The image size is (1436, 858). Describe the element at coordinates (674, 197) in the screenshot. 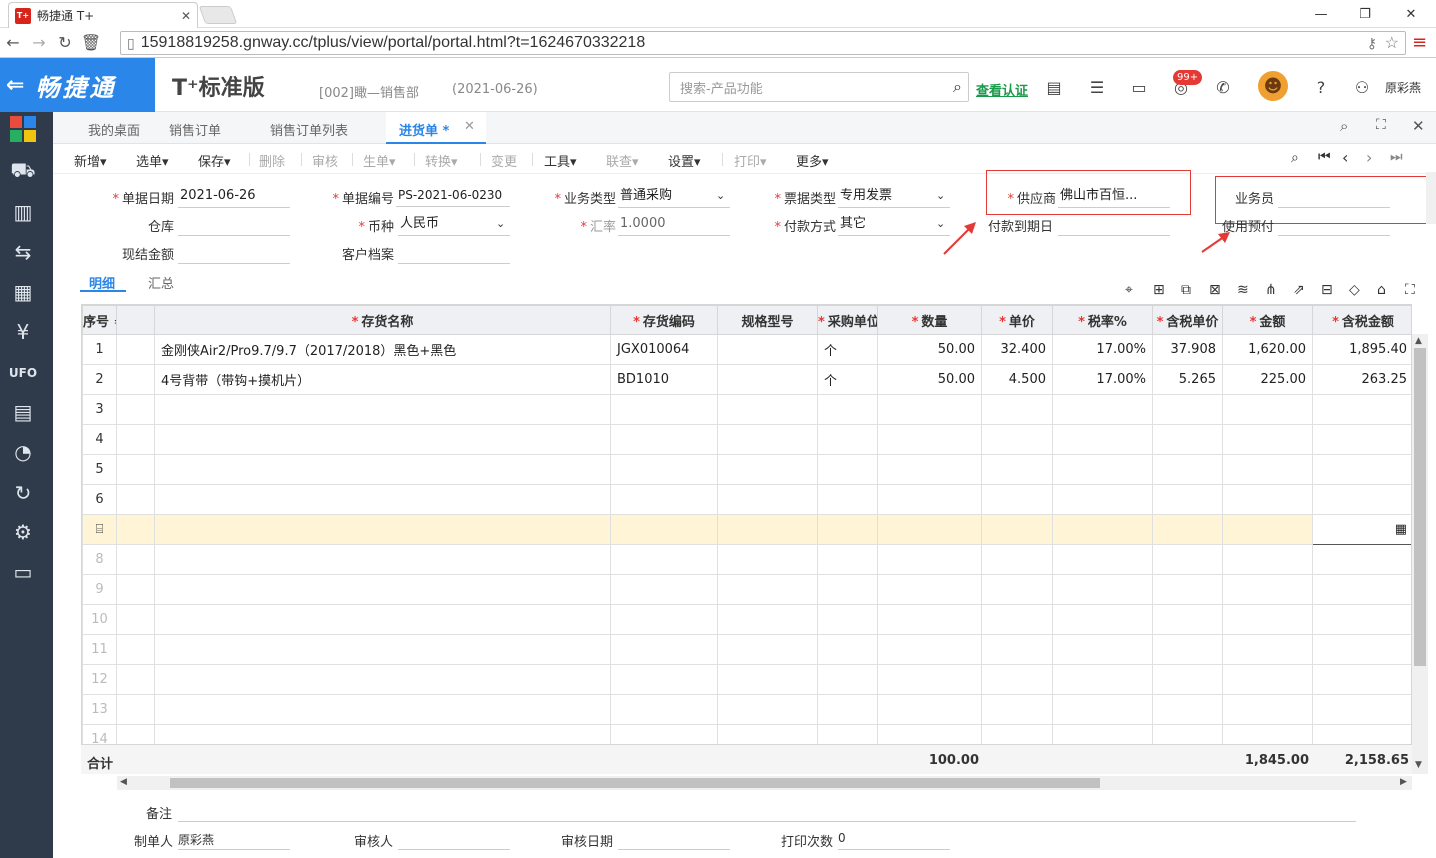

I see `biz-type-select: 普通采购` at that location.